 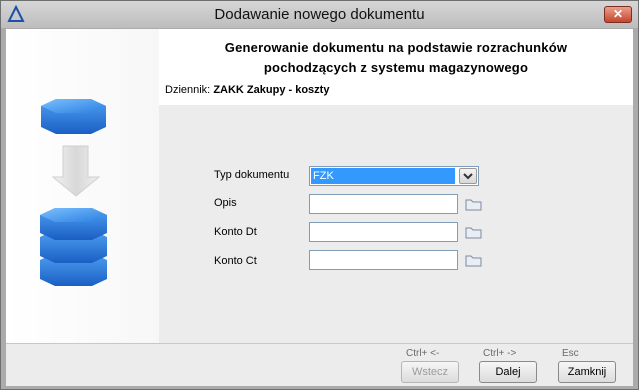 What do you see at coordinates (430, 372) in the screenshot?
I see `back-button: Wstecz` at bounding box center [430, 372].